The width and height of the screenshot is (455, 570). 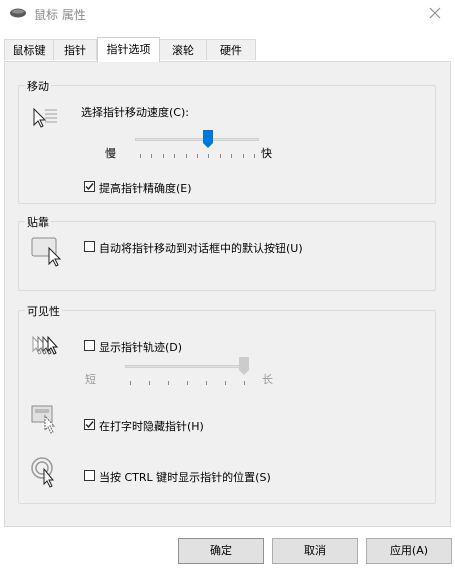 I want to click on cancel-button: 取消, so click(x=315, y=551).